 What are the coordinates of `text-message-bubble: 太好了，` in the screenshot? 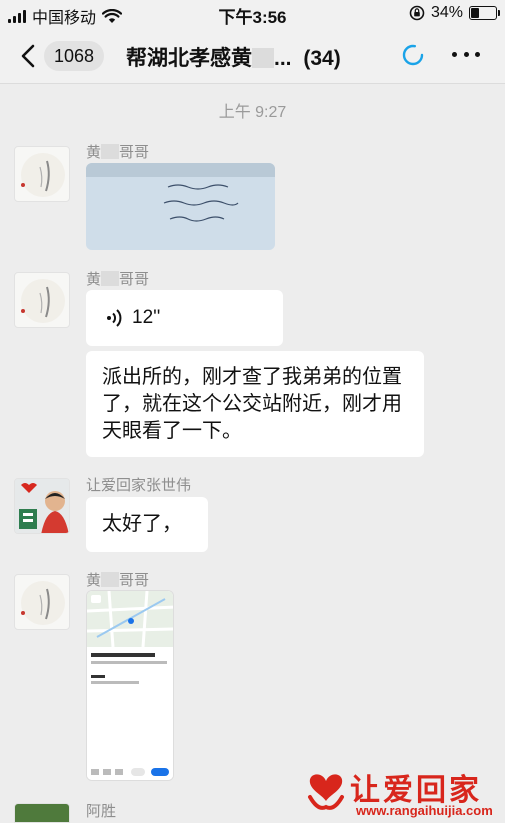 It's located at (147, 524).